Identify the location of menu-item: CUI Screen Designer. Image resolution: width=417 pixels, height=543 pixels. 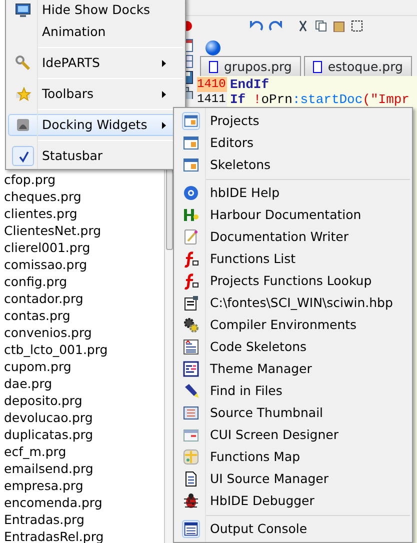
(293, 435).